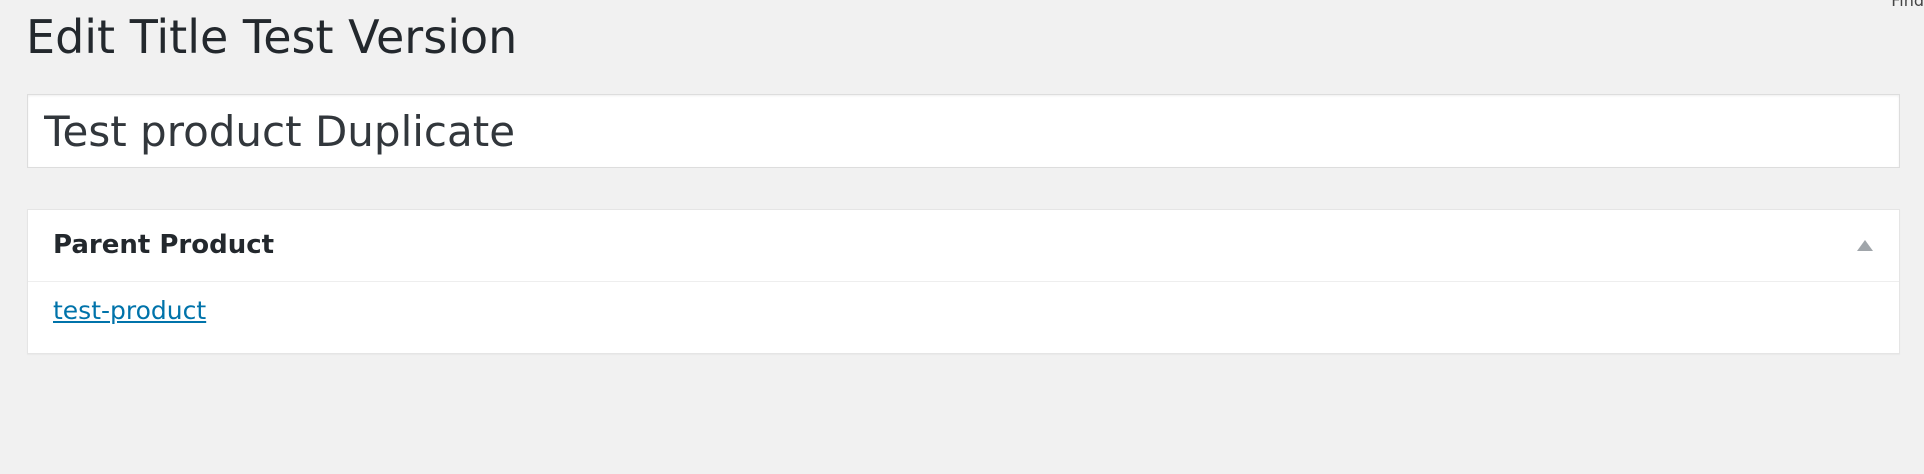  I want to click on metabox-title: Parent Product, so click(164, 245).